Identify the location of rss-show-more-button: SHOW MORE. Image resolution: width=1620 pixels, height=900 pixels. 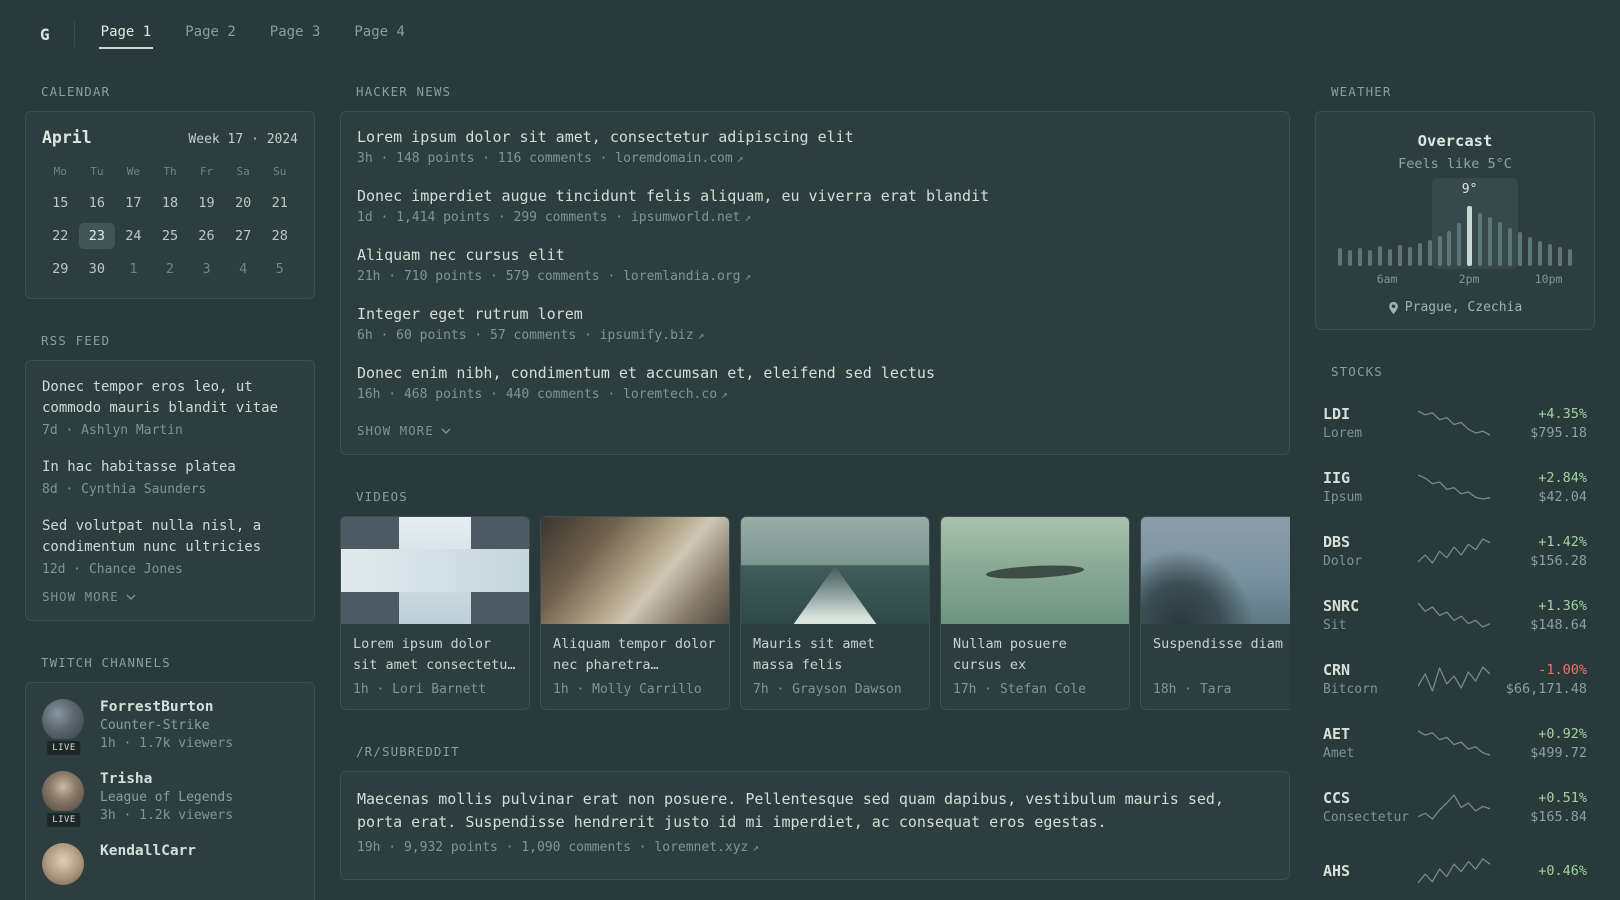
(89, 596).